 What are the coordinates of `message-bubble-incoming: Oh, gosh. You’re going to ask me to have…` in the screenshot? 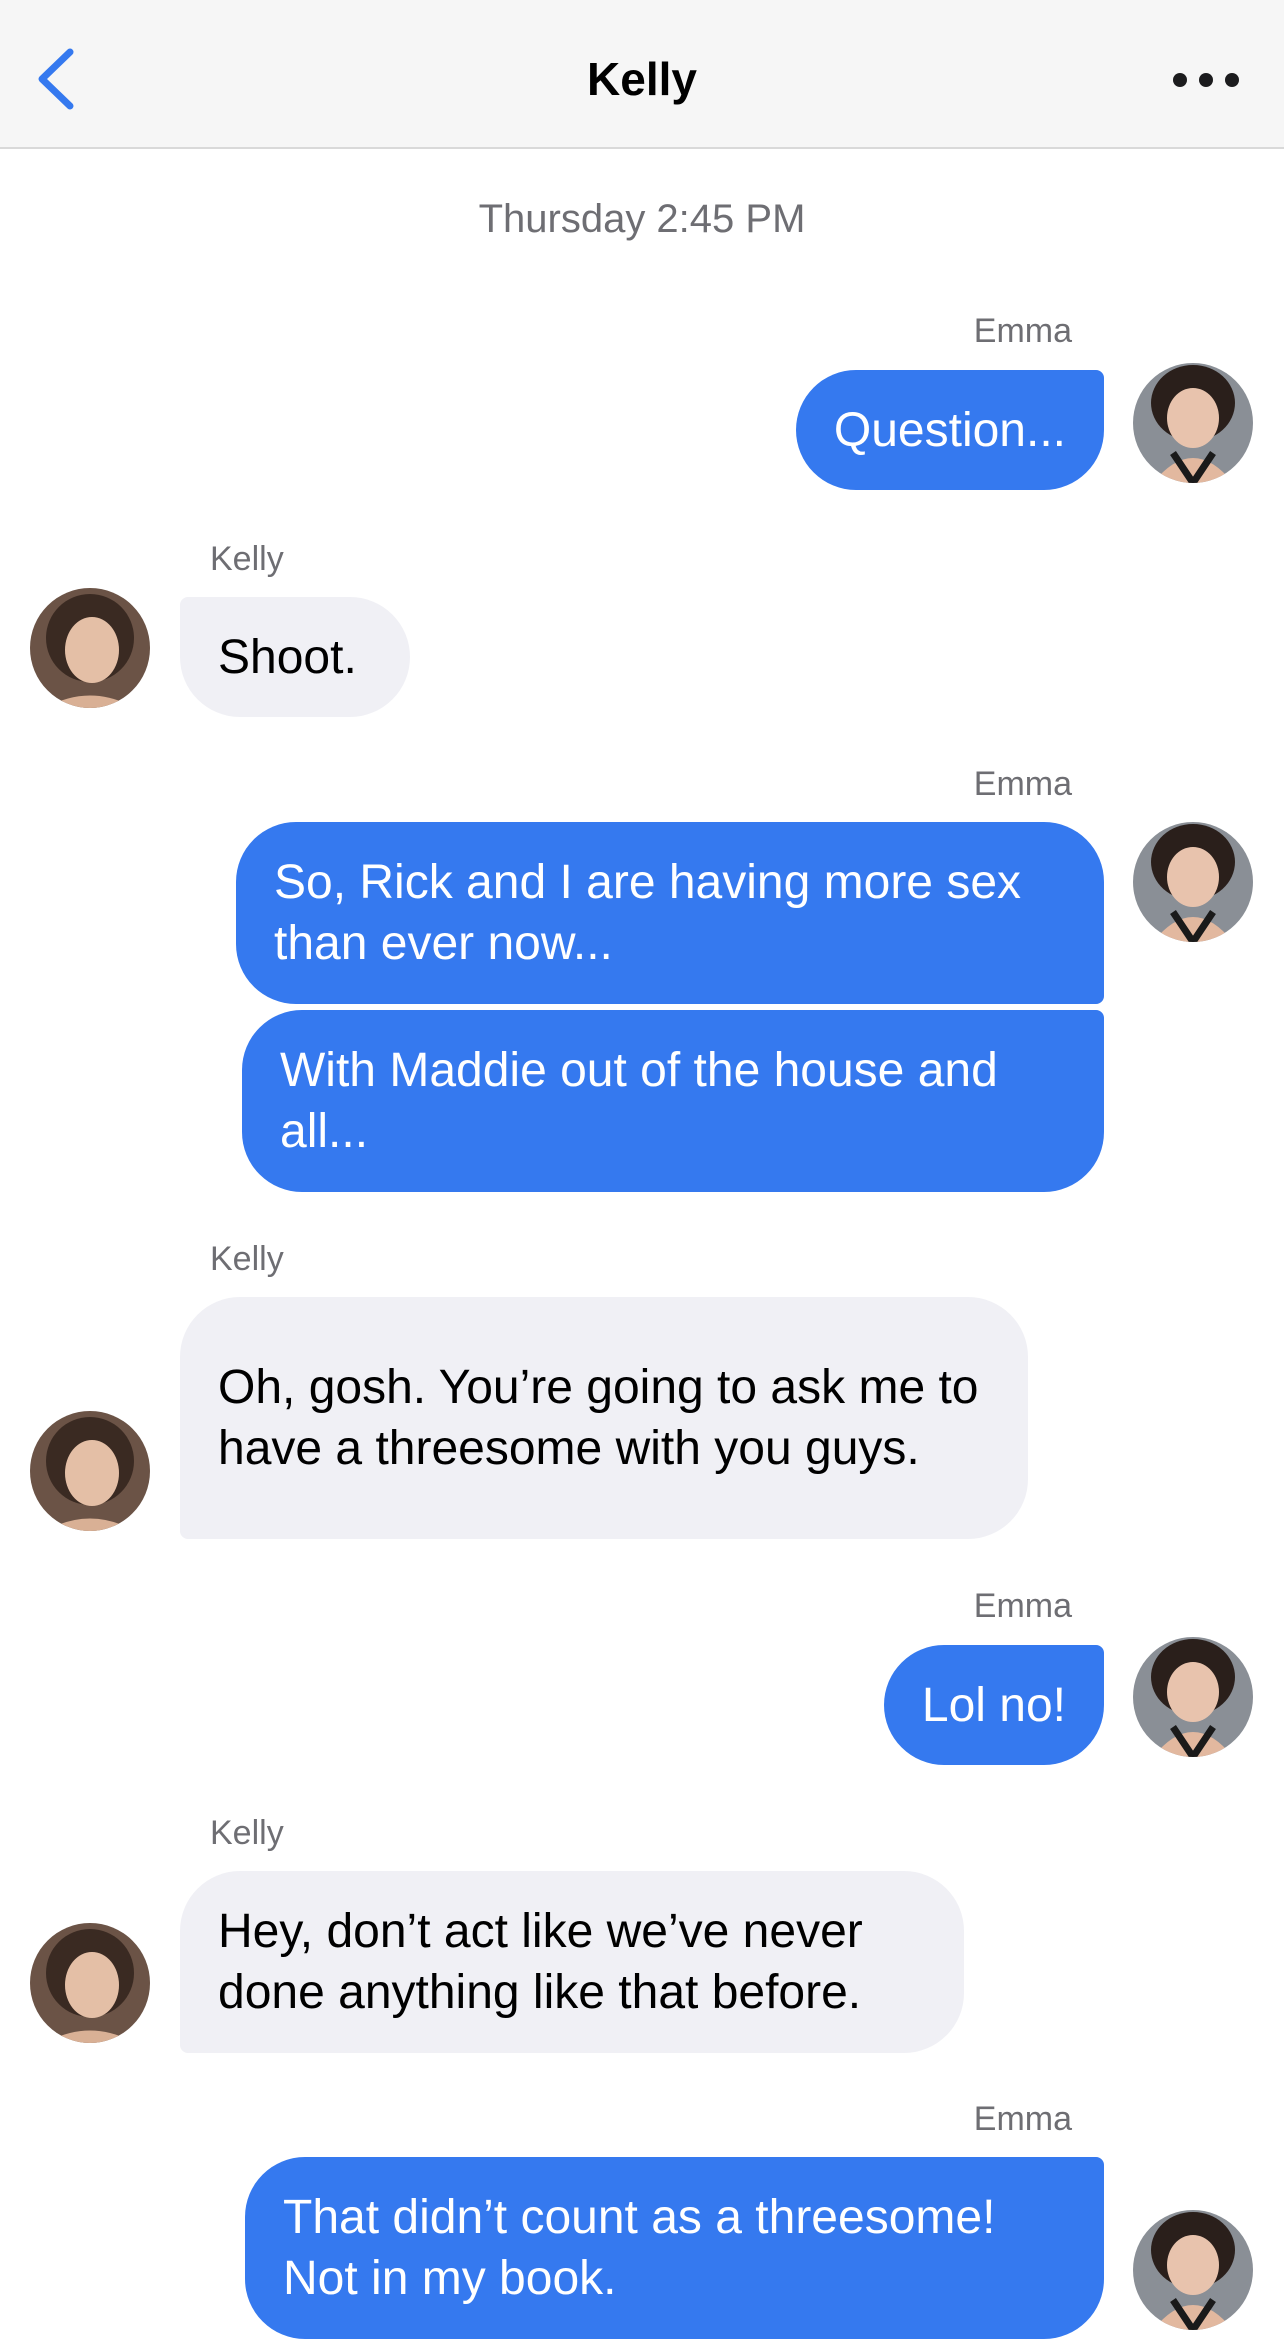 It's located at (604, 1418).